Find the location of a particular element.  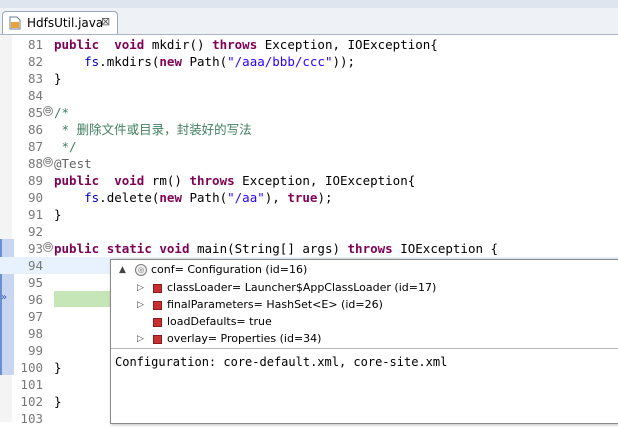

line-number: 98 is located at coordinates (35, 333).